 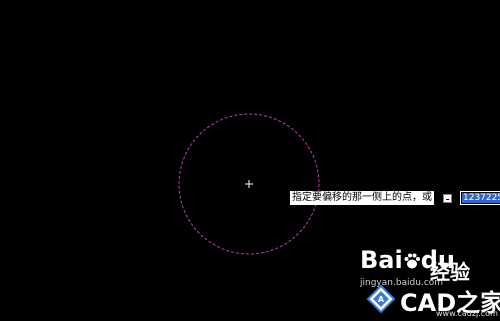 I want to click on baidu-logo-bai: Bai, so click(x=381, y=260).